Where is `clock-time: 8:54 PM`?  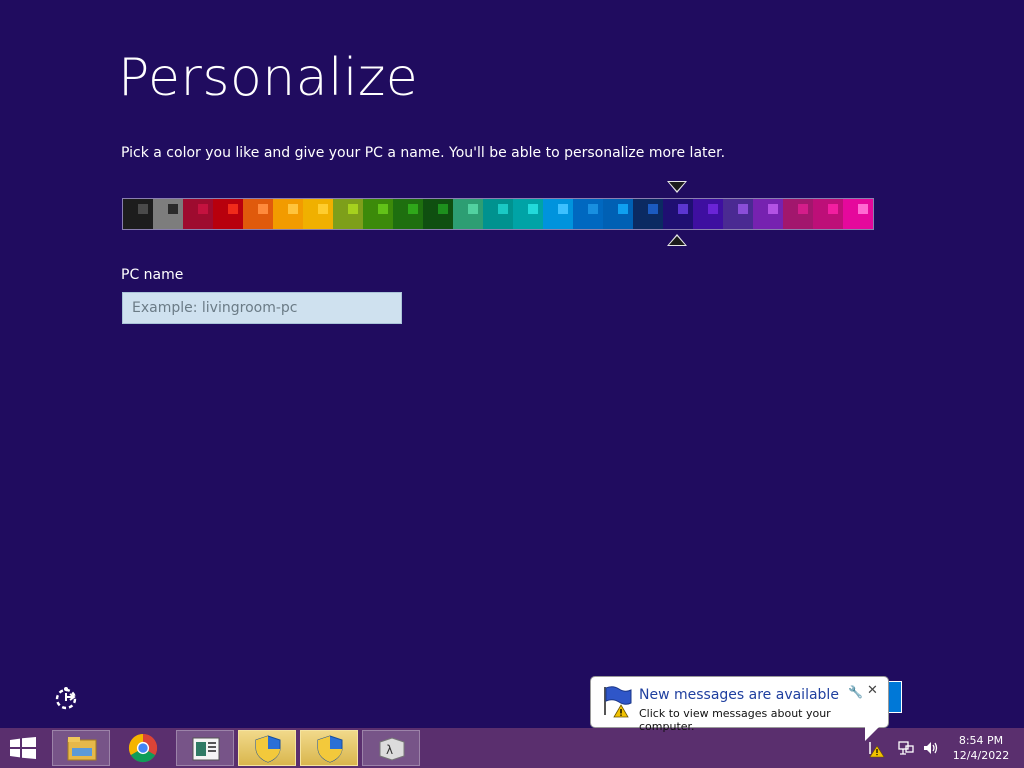 clock-time: 8:54 PM is located at coordinates (981, 740).